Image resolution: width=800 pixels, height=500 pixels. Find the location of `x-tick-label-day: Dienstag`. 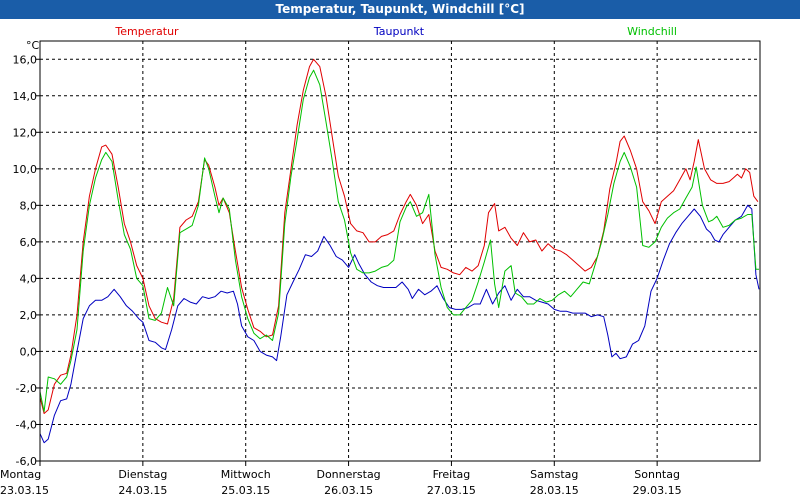

x-tick-label-day: Dienstag is located at coordinates (142, 474).